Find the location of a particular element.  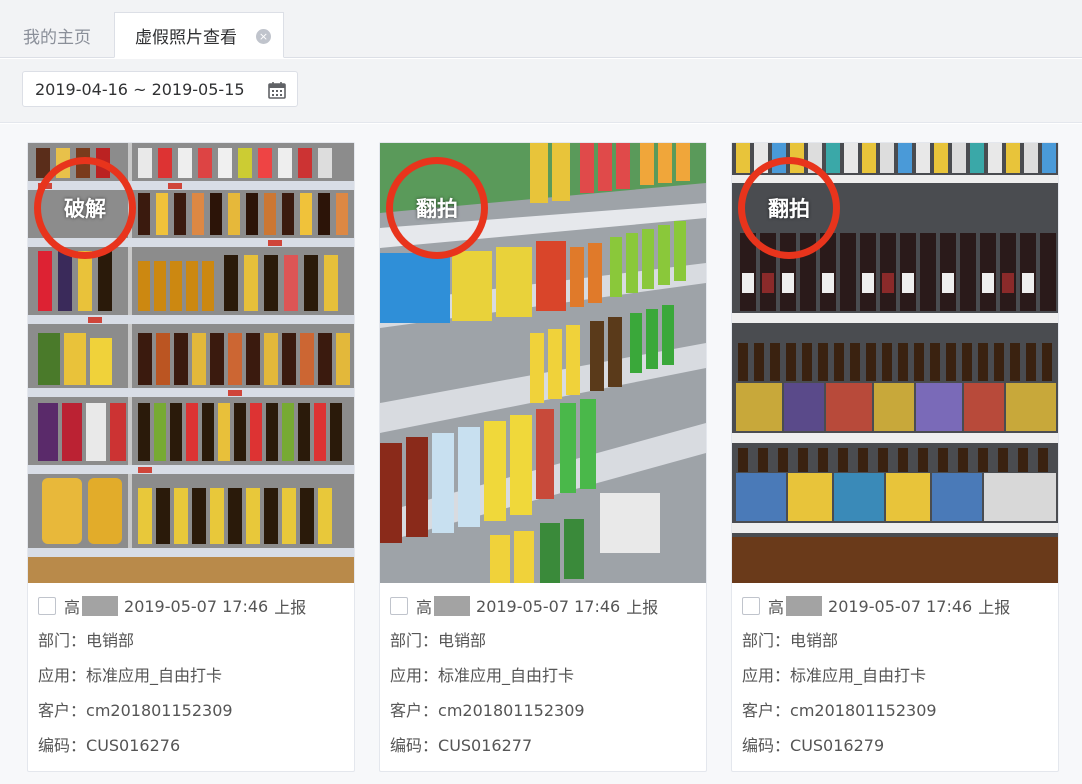

tab-fake-photo-view: 虚假照片查看 × is located at coordinates (199, 35).